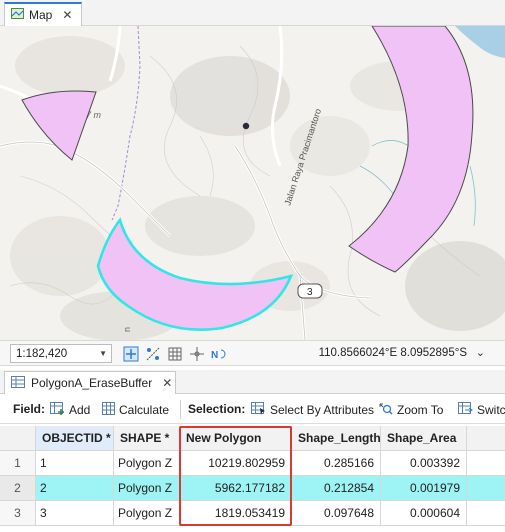 The width and height of the screenshot is (505, 532). Describe the element at coordinates (336, 513) in the screenshot. I see `cell-shape-length: 0.097648` at that location.